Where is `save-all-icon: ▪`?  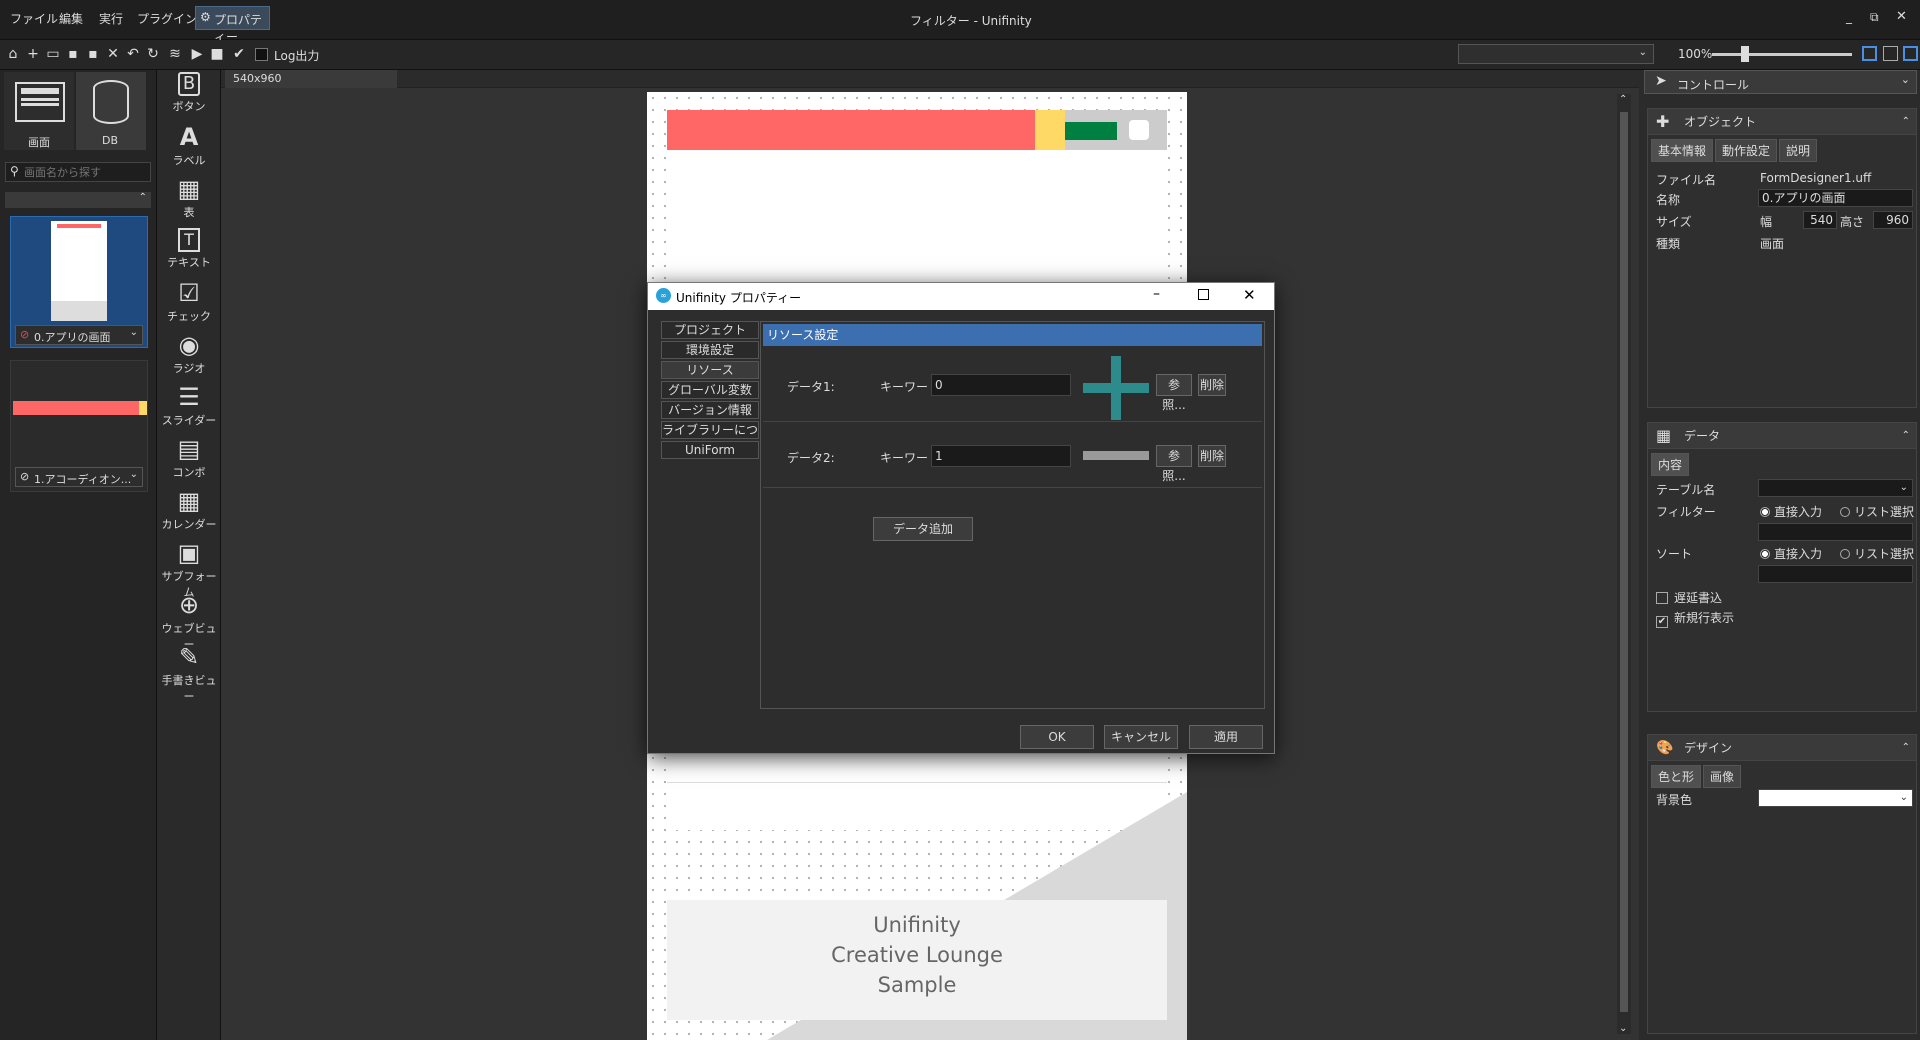
save-all-icon: ▪ is located at coordinates (93, 54).